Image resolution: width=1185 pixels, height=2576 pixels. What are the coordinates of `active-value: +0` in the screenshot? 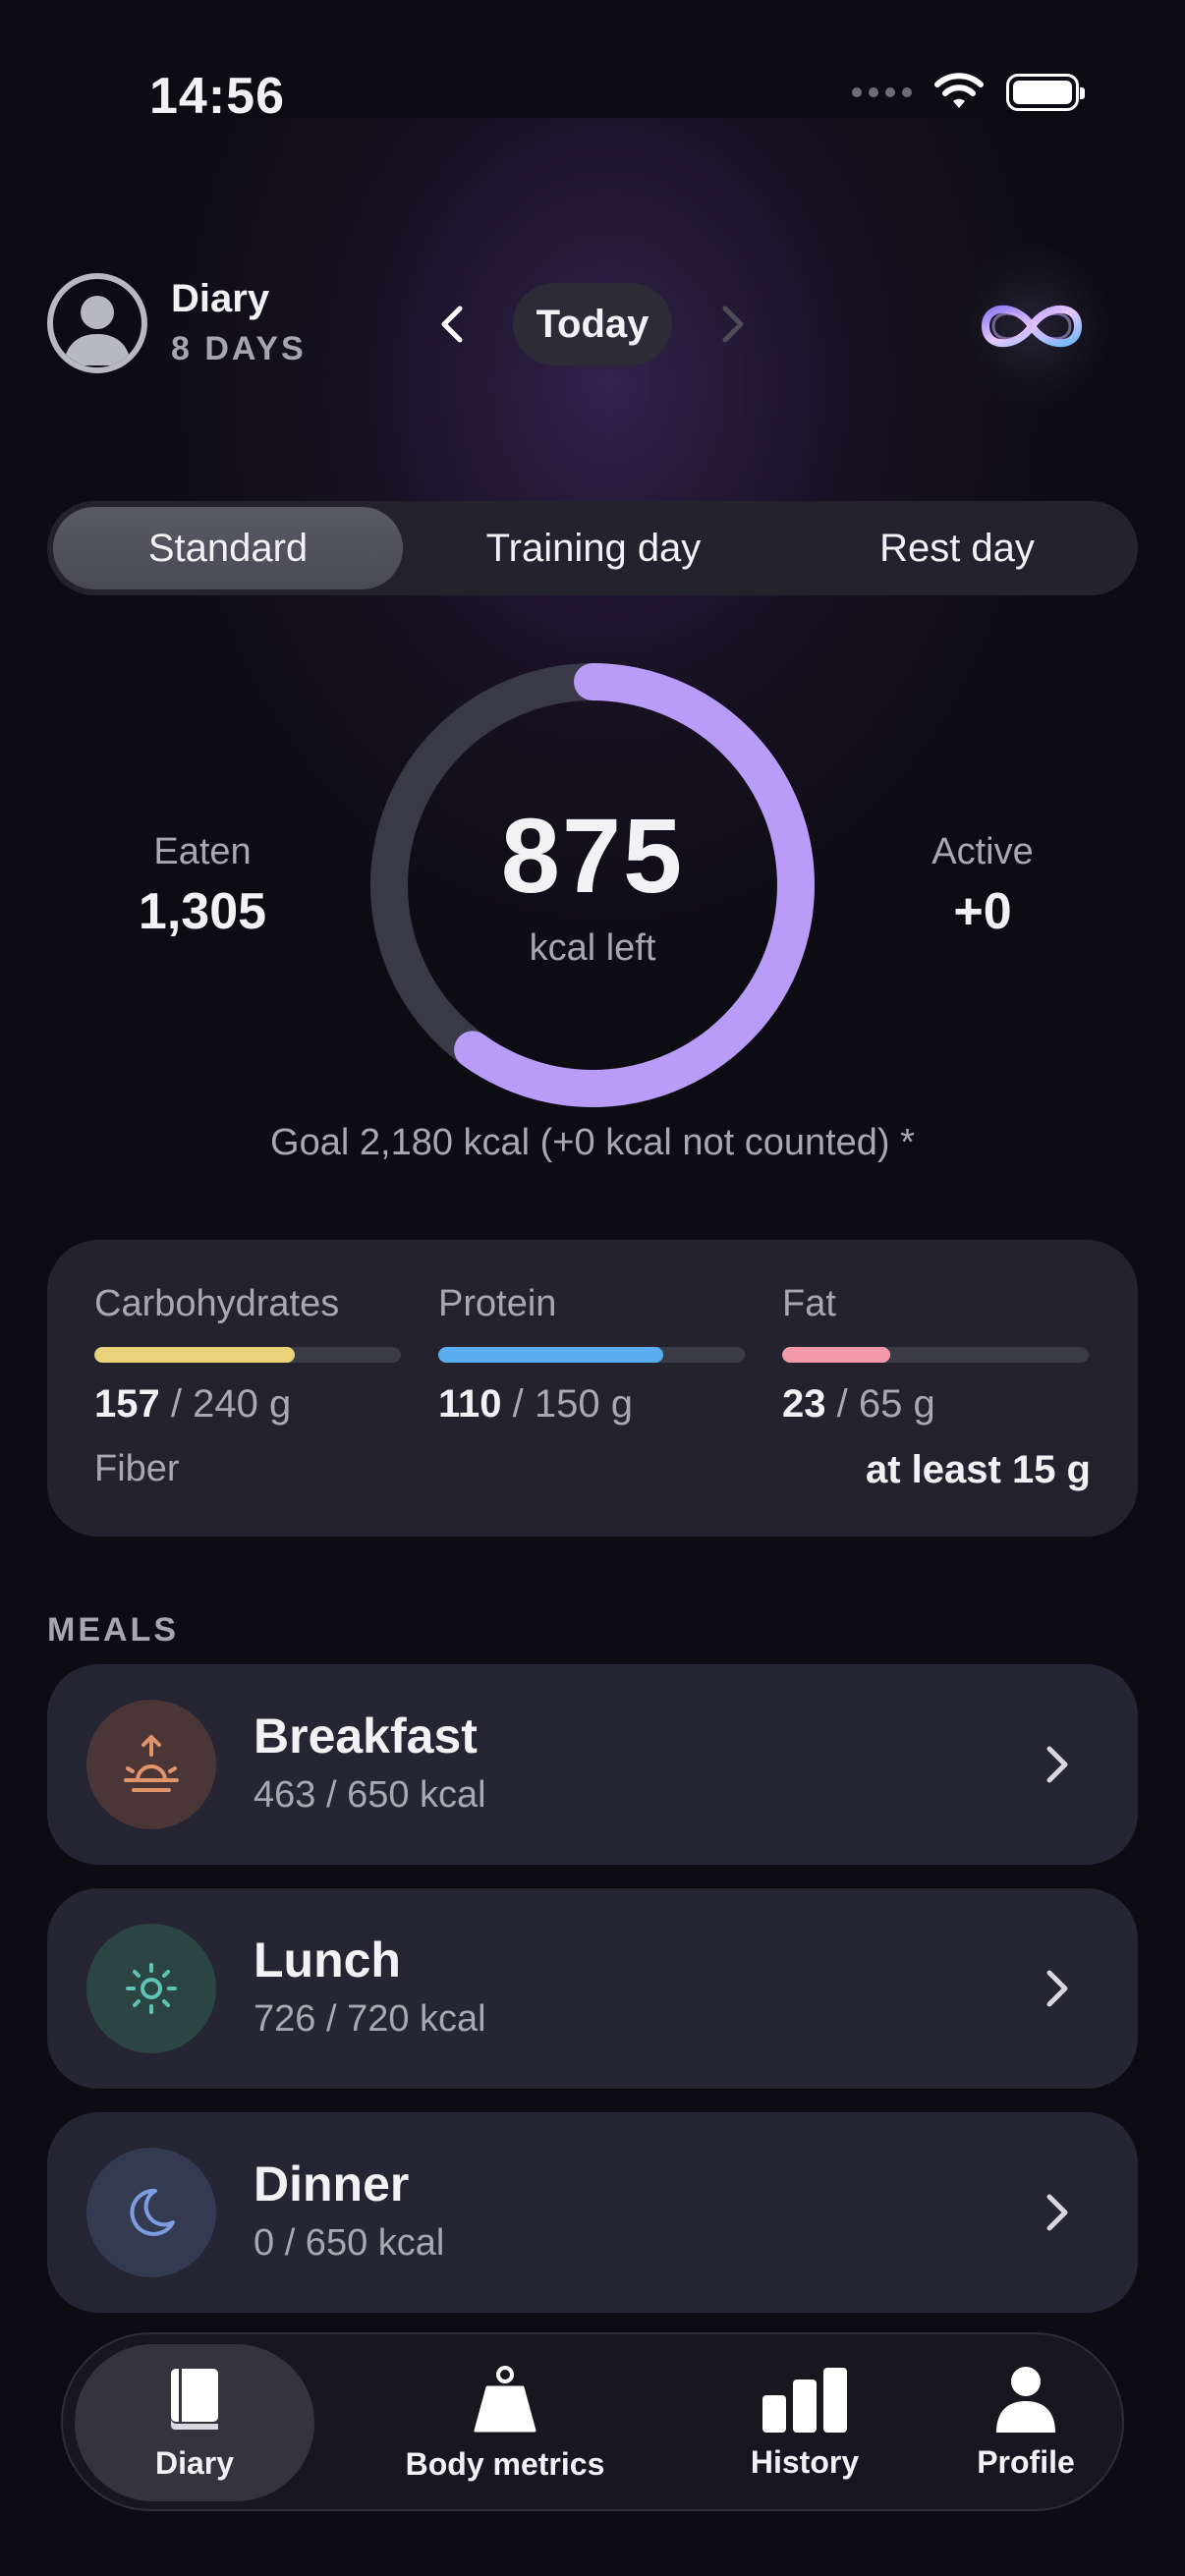 It's located at (983, 911).